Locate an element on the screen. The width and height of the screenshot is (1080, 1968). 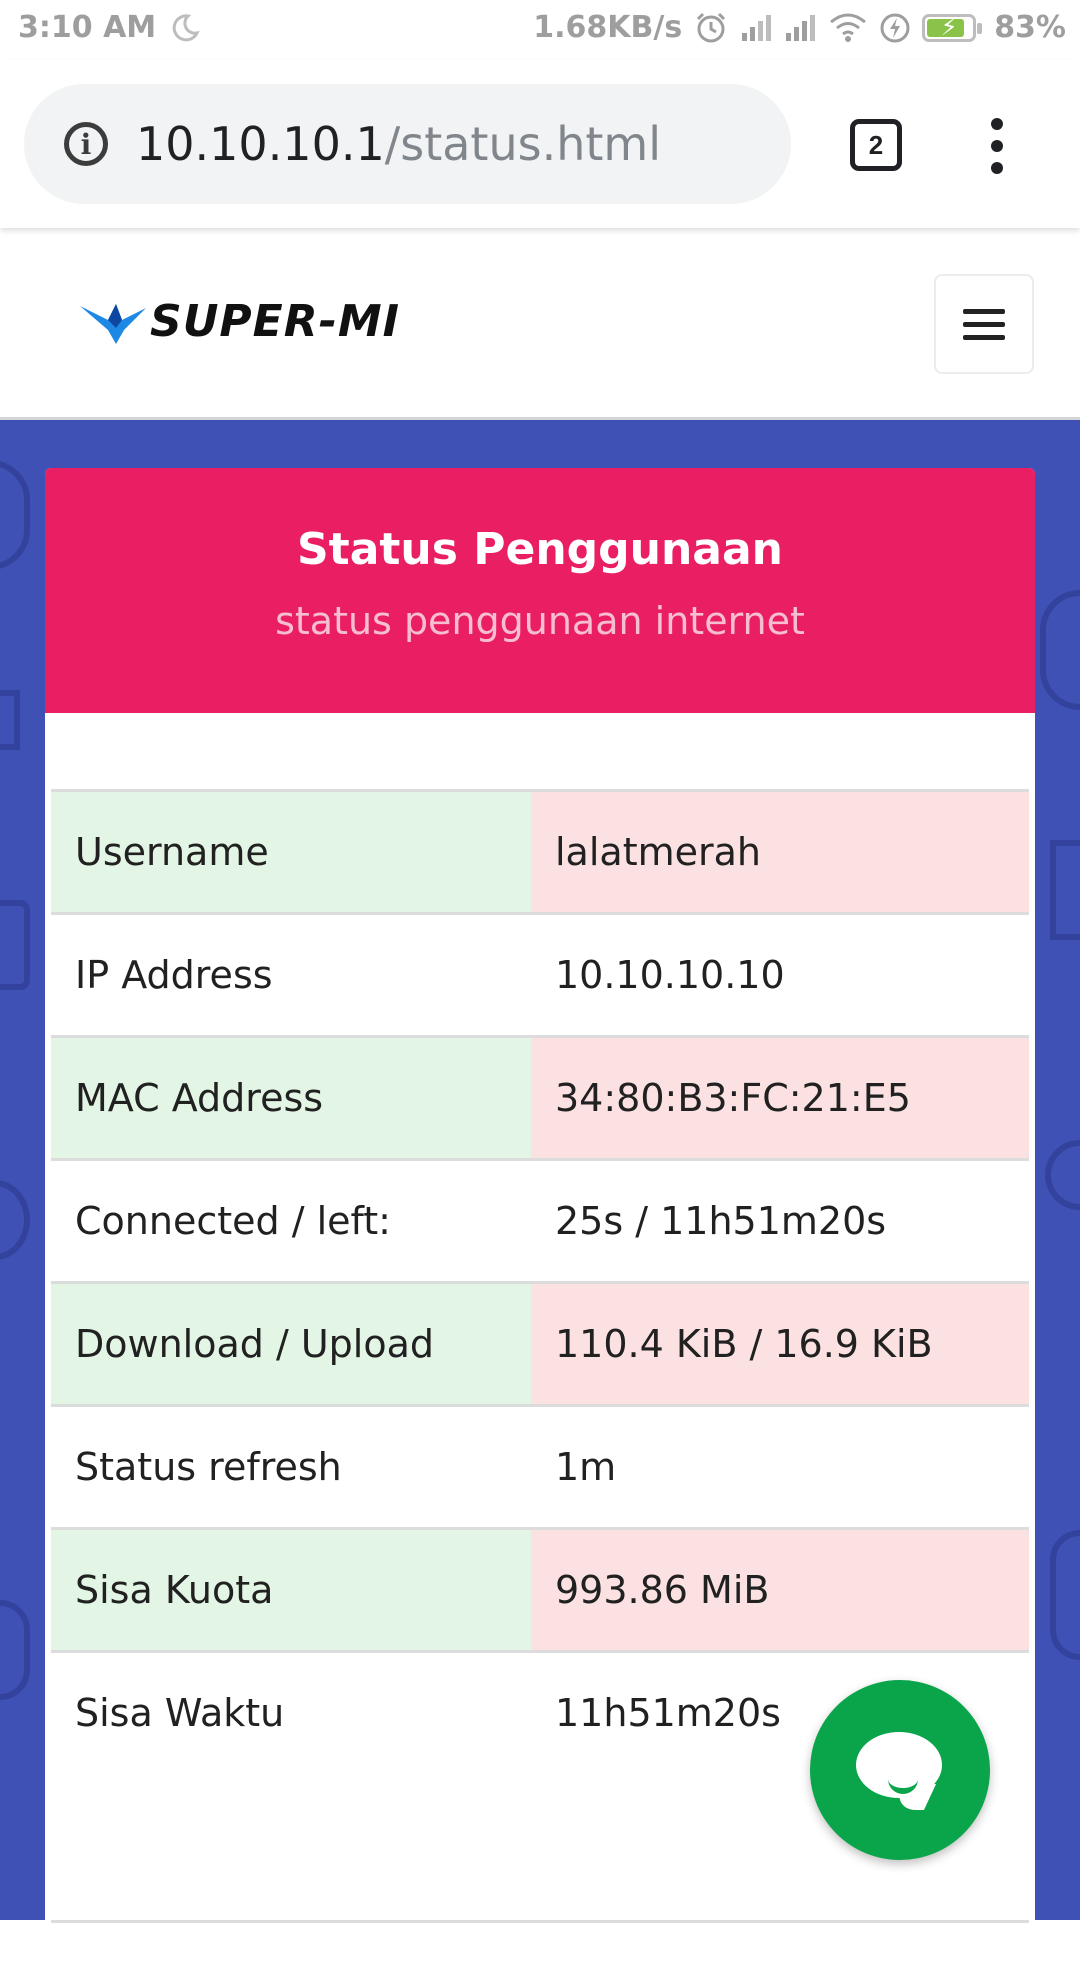
site-logo: SUPER-MI is located at coordinates (239, 321).